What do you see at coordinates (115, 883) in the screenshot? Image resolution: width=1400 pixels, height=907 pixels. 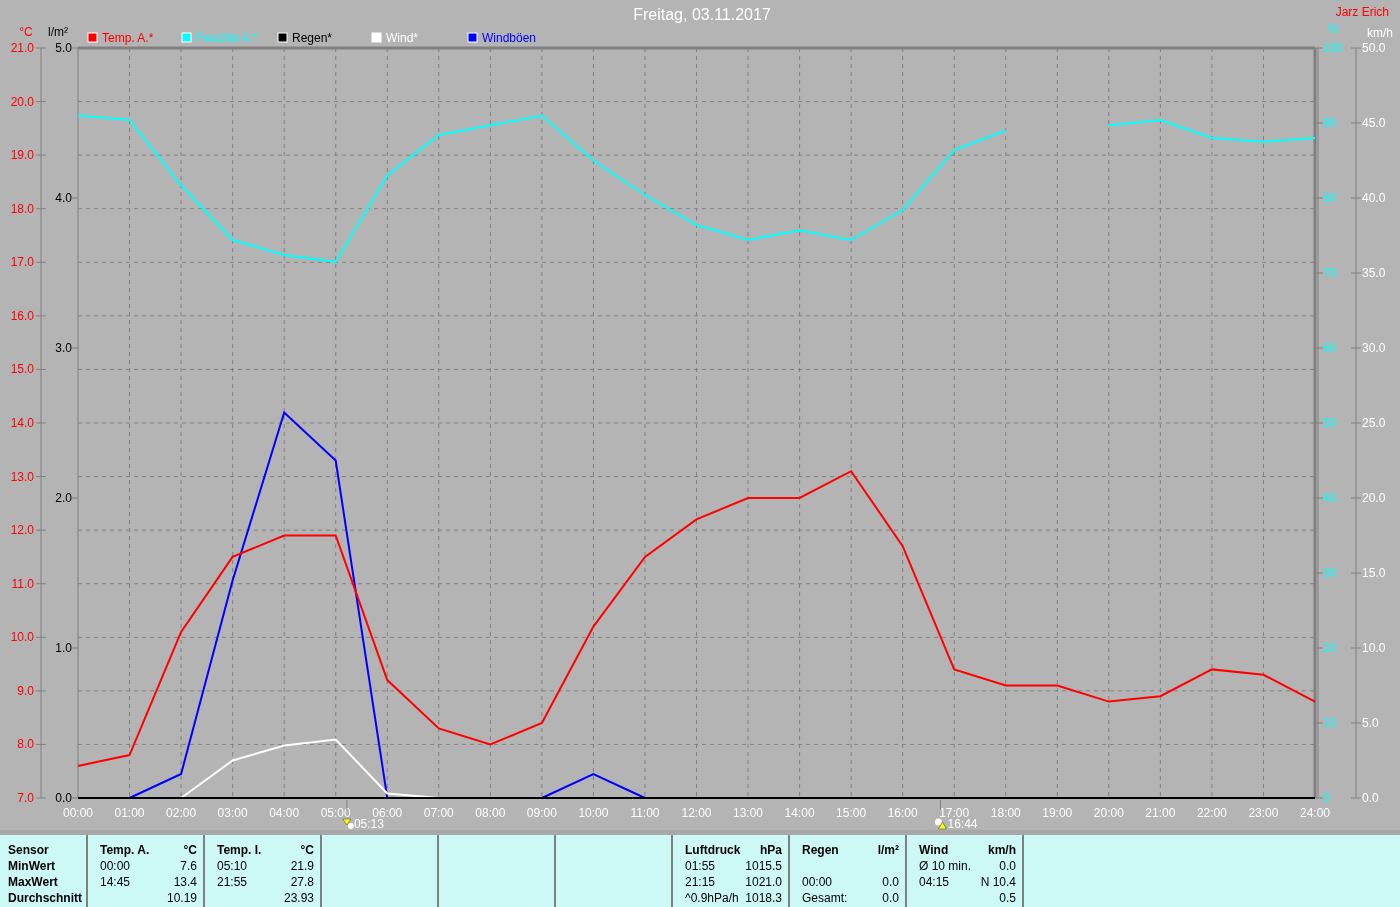 I see `table-cell-text: 14:45` at bounding box center [115, 883].